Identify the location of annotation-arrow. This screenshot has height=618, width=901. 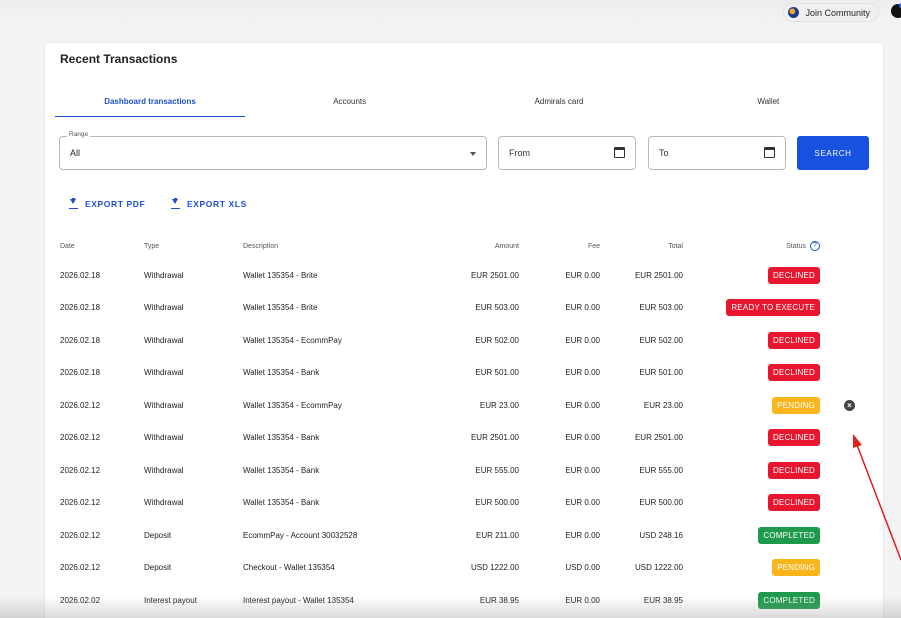
(877, 497).